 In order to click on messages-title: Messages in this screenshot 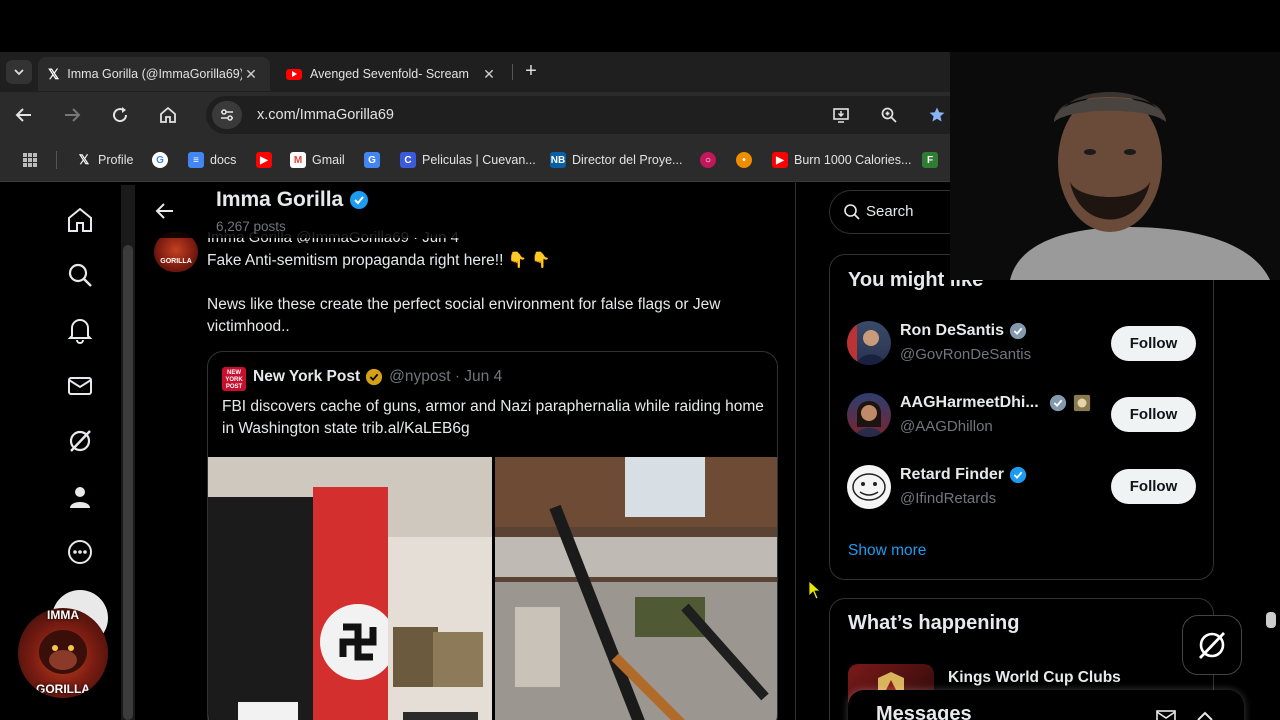, I will do `click(924, 711)`.